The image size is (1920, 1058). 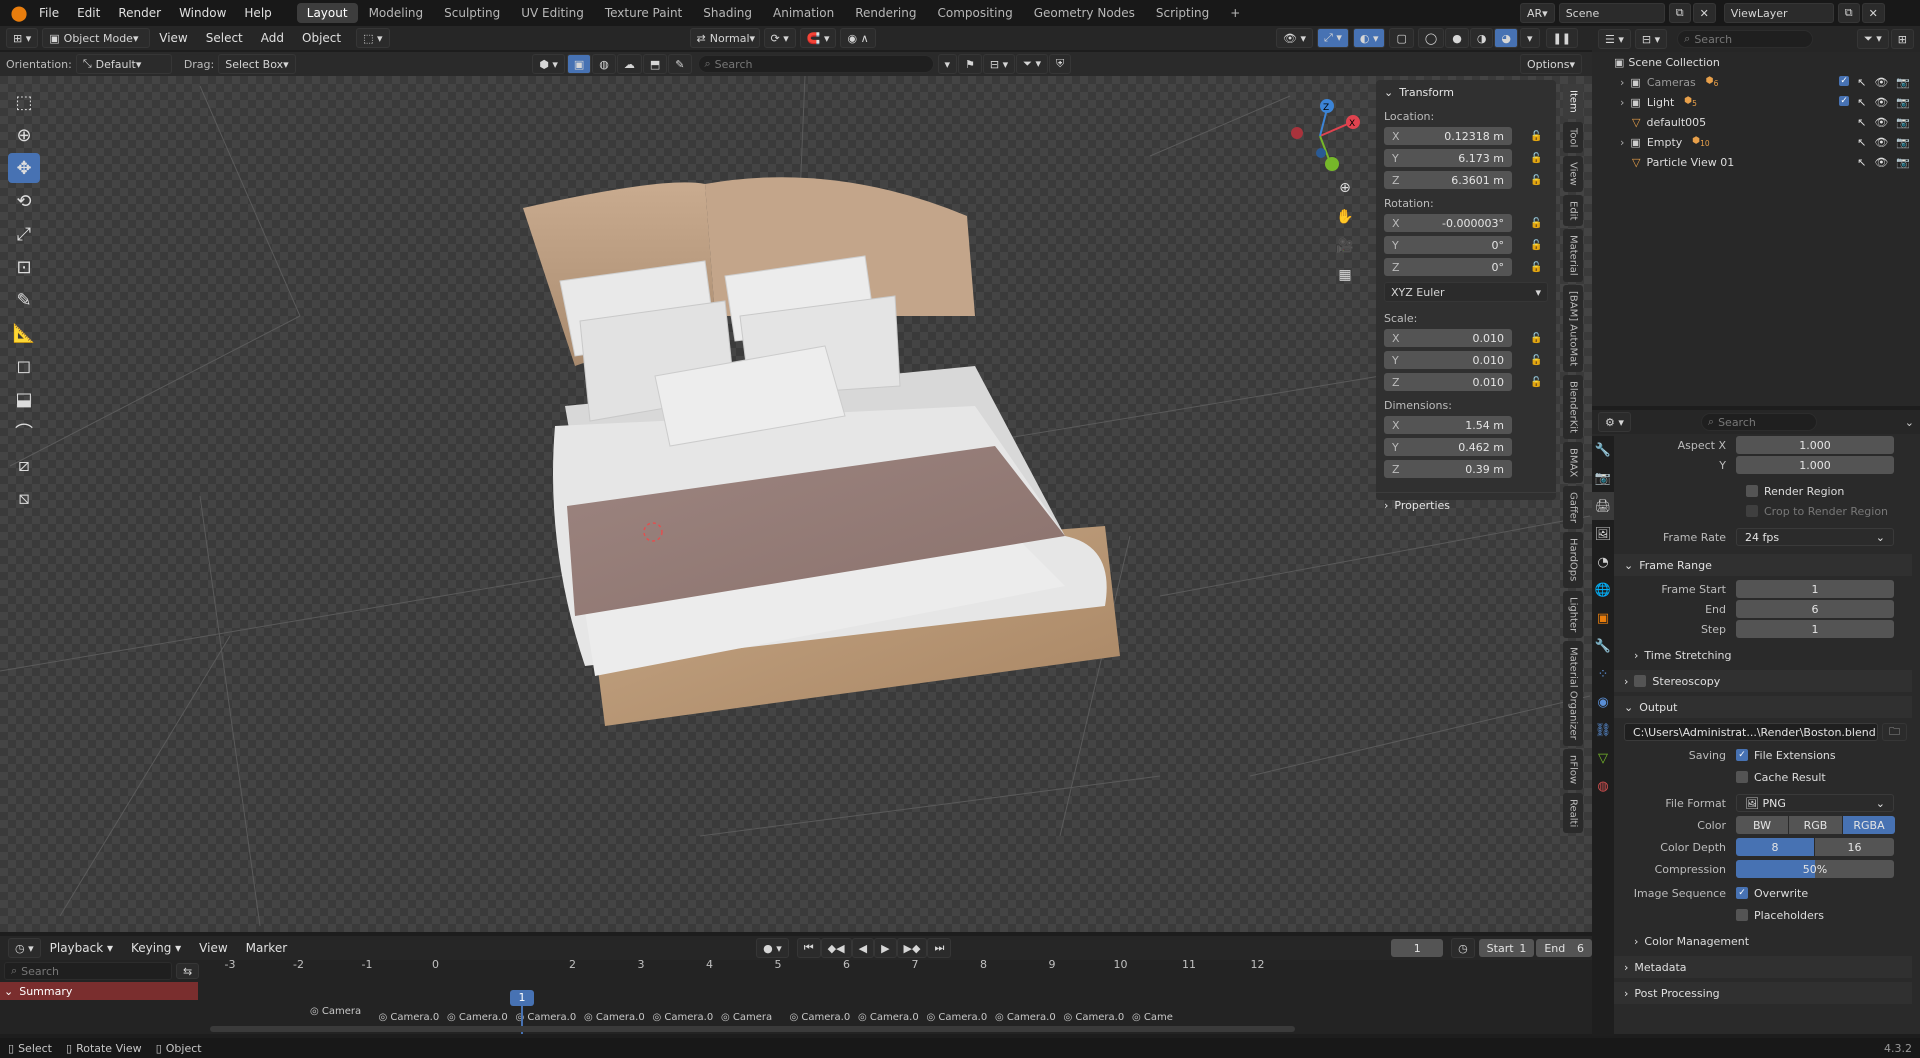 I want to click on scale-tool-icon: ⤢, so click(x=24, y=234).